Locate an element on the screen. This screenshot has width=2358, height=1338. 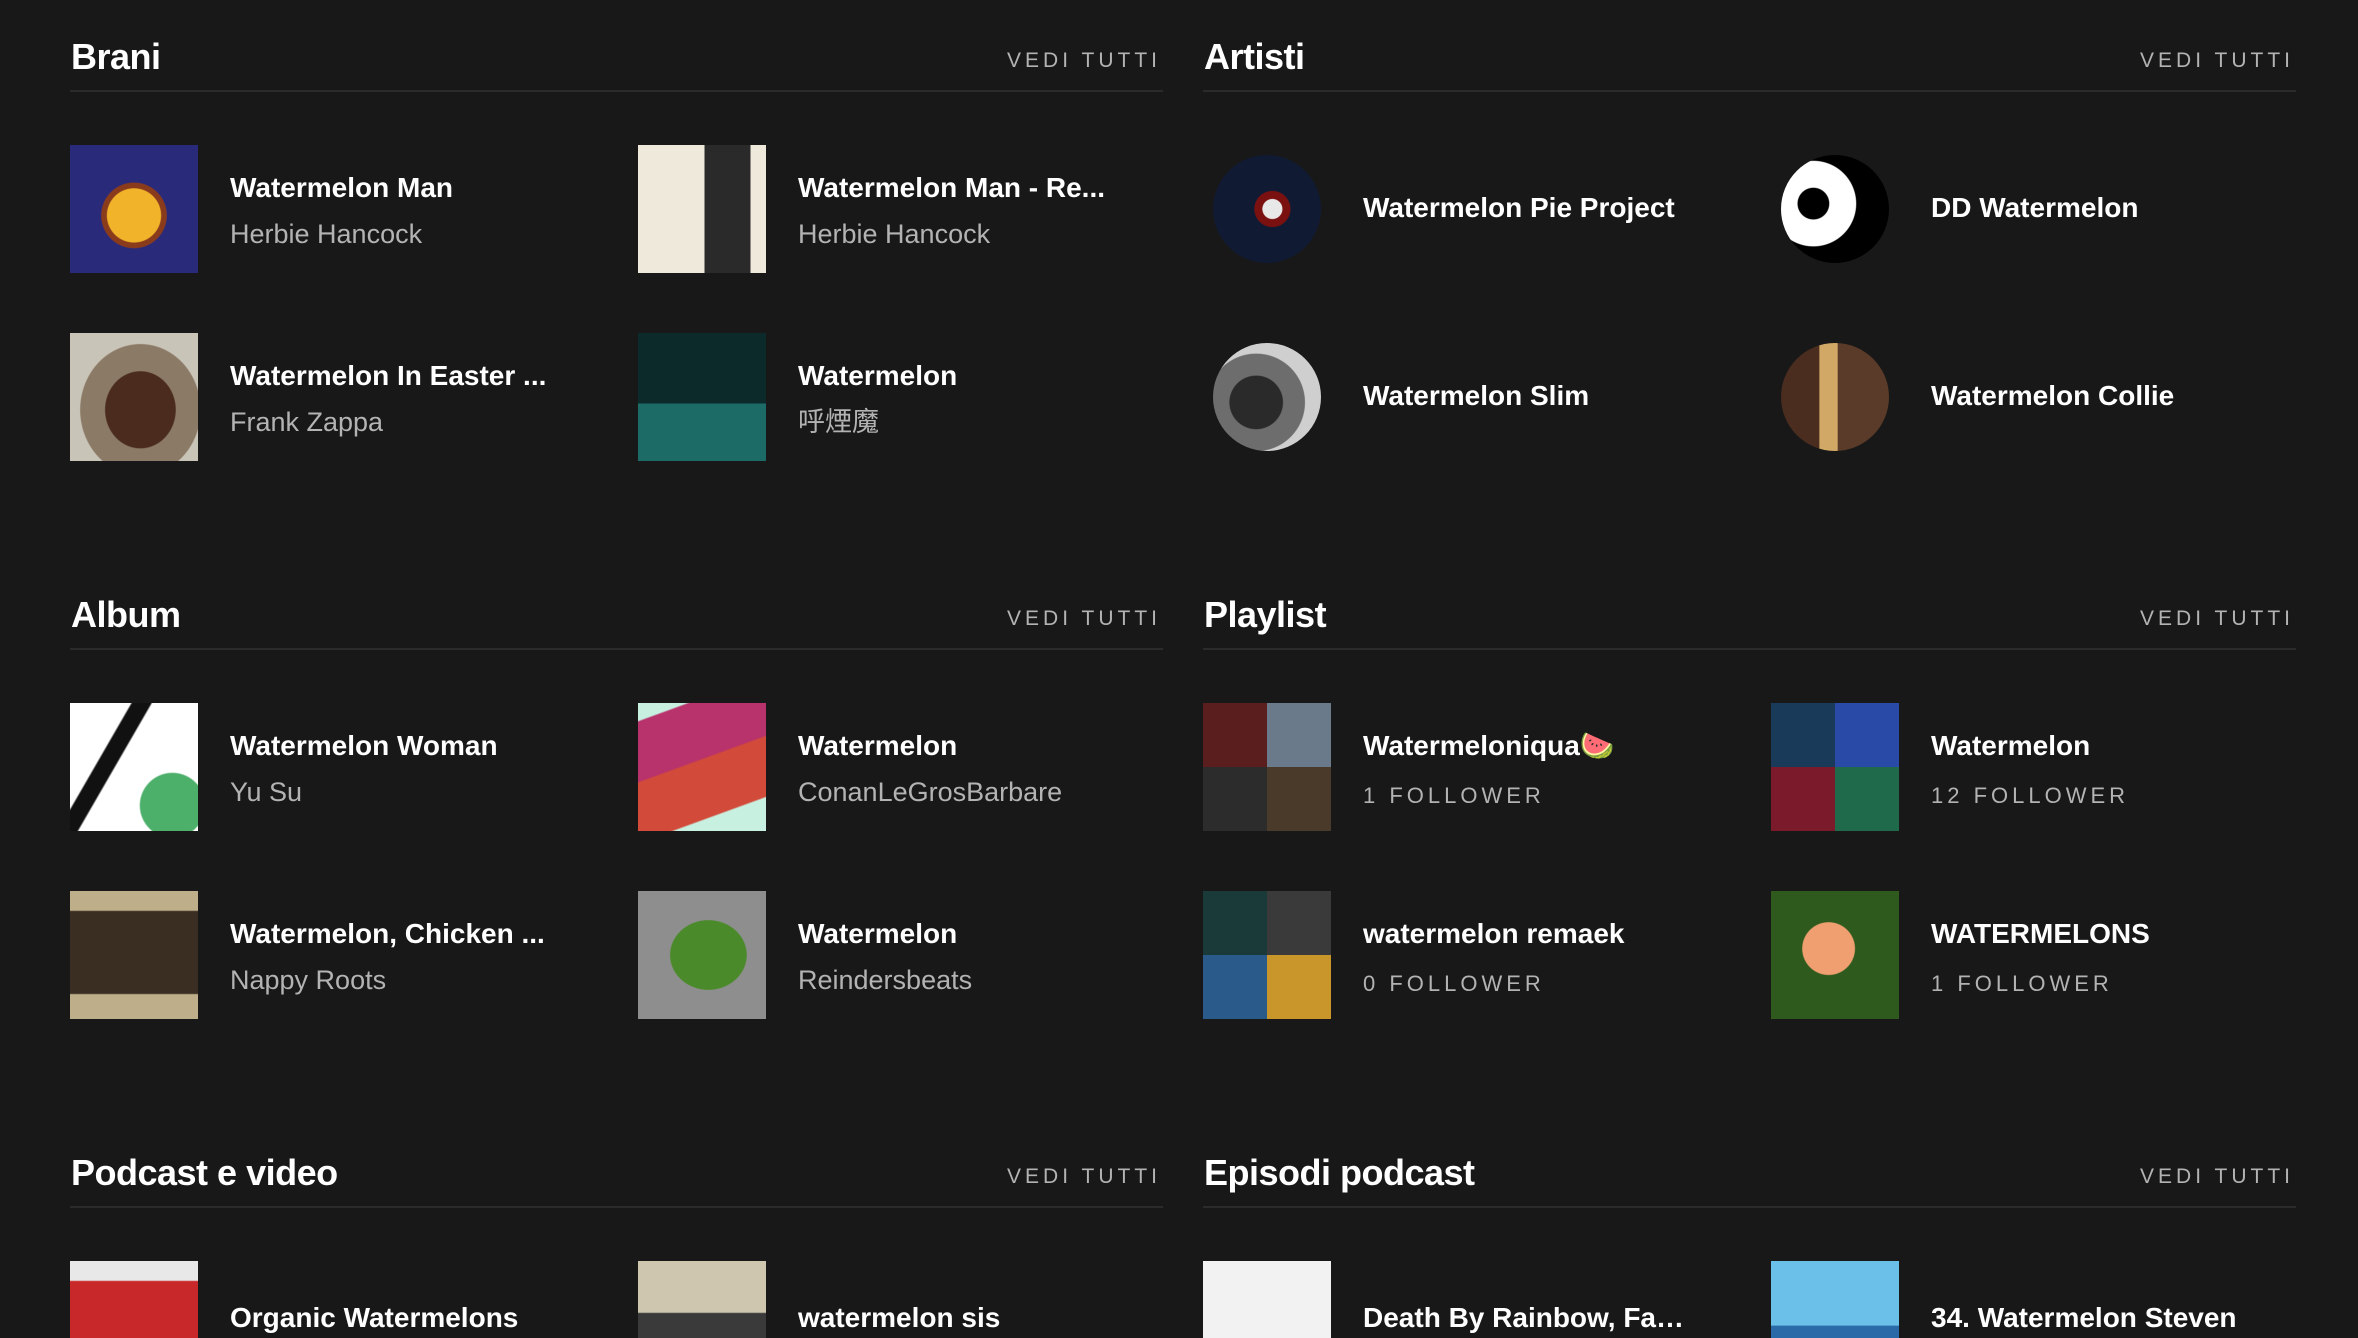
playlist-item: WATERMELONS 1 FOLLOWER is located at coordinates (2048, 956).